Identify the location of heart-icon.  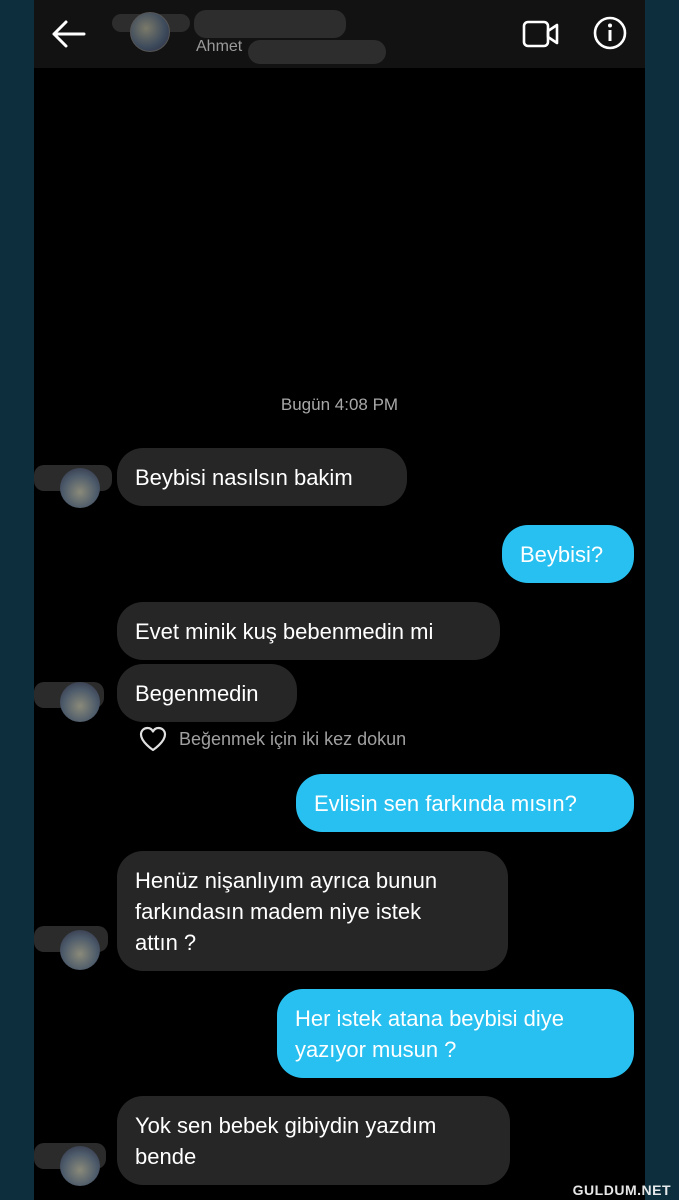
(153, 739).